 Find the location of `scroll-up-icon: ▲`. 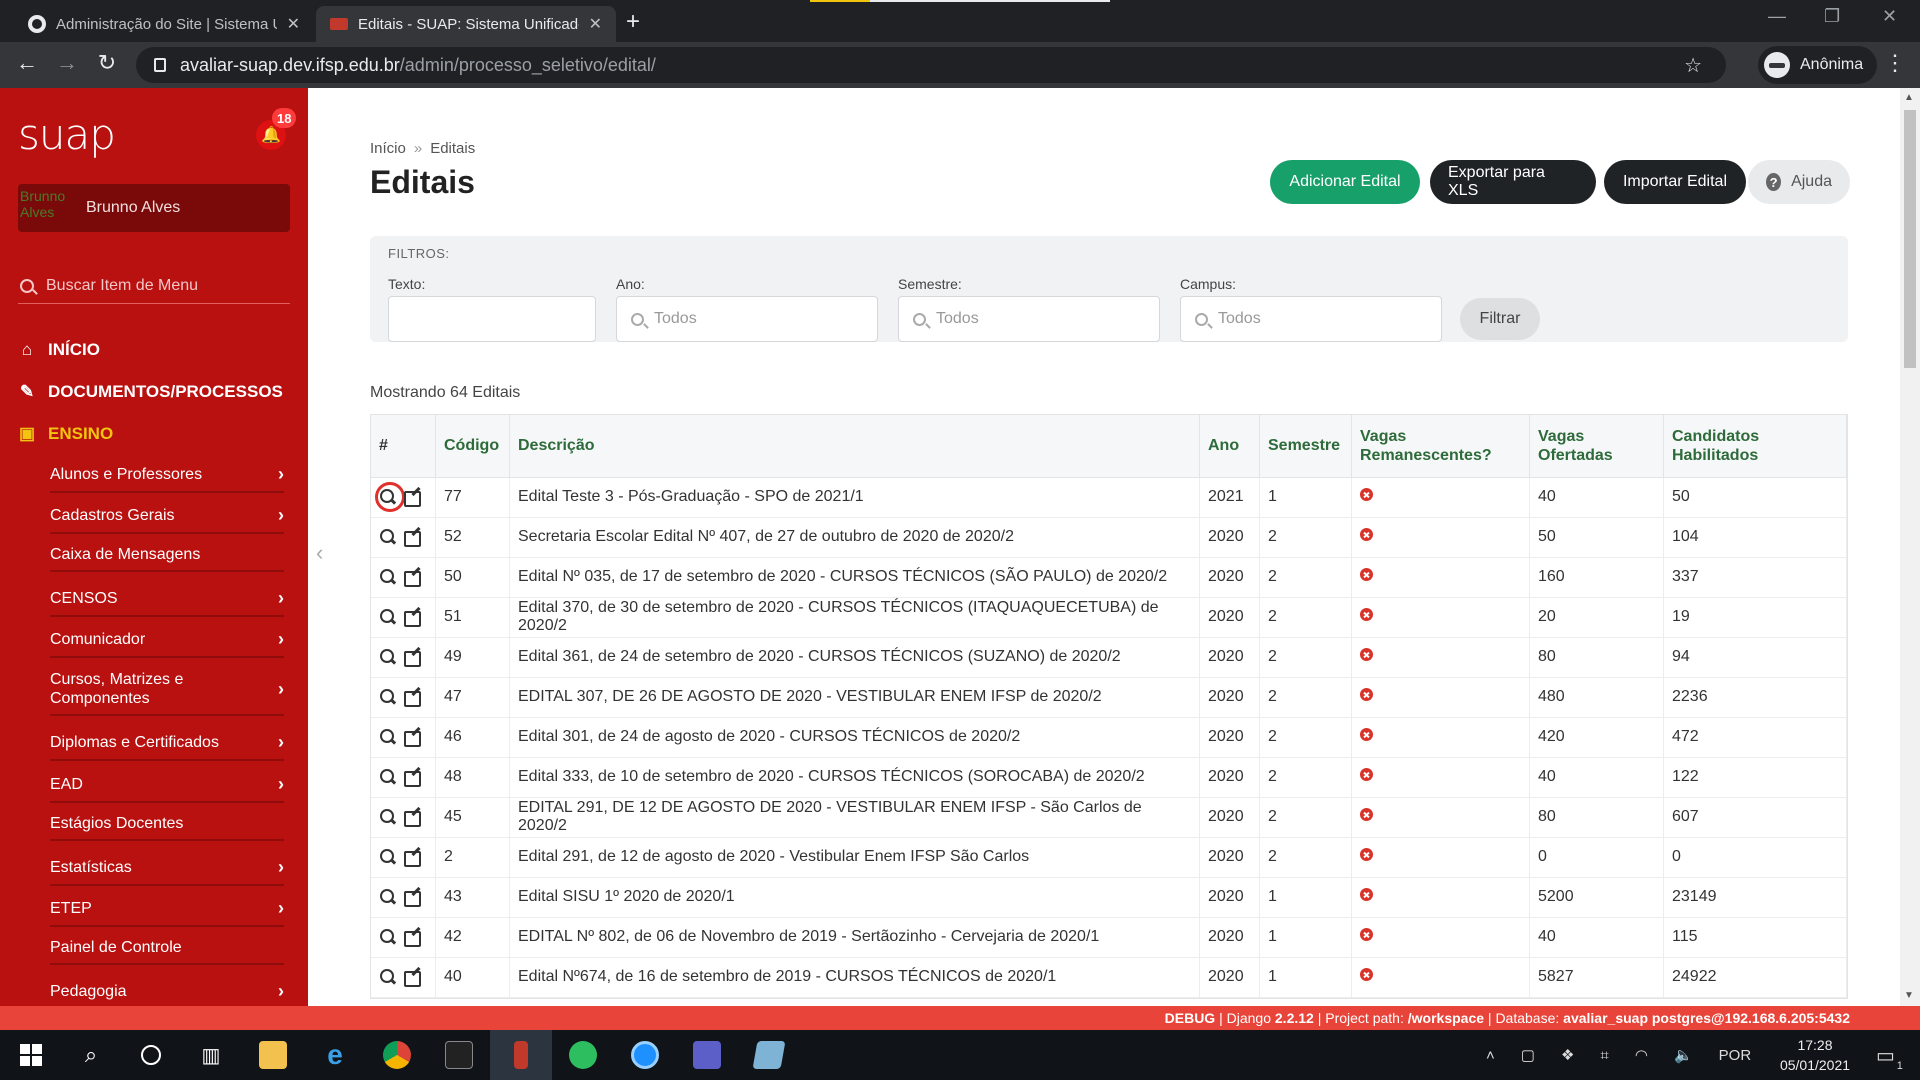

scroll-up-icon: ▲ is located at coordinates (1909, 97).